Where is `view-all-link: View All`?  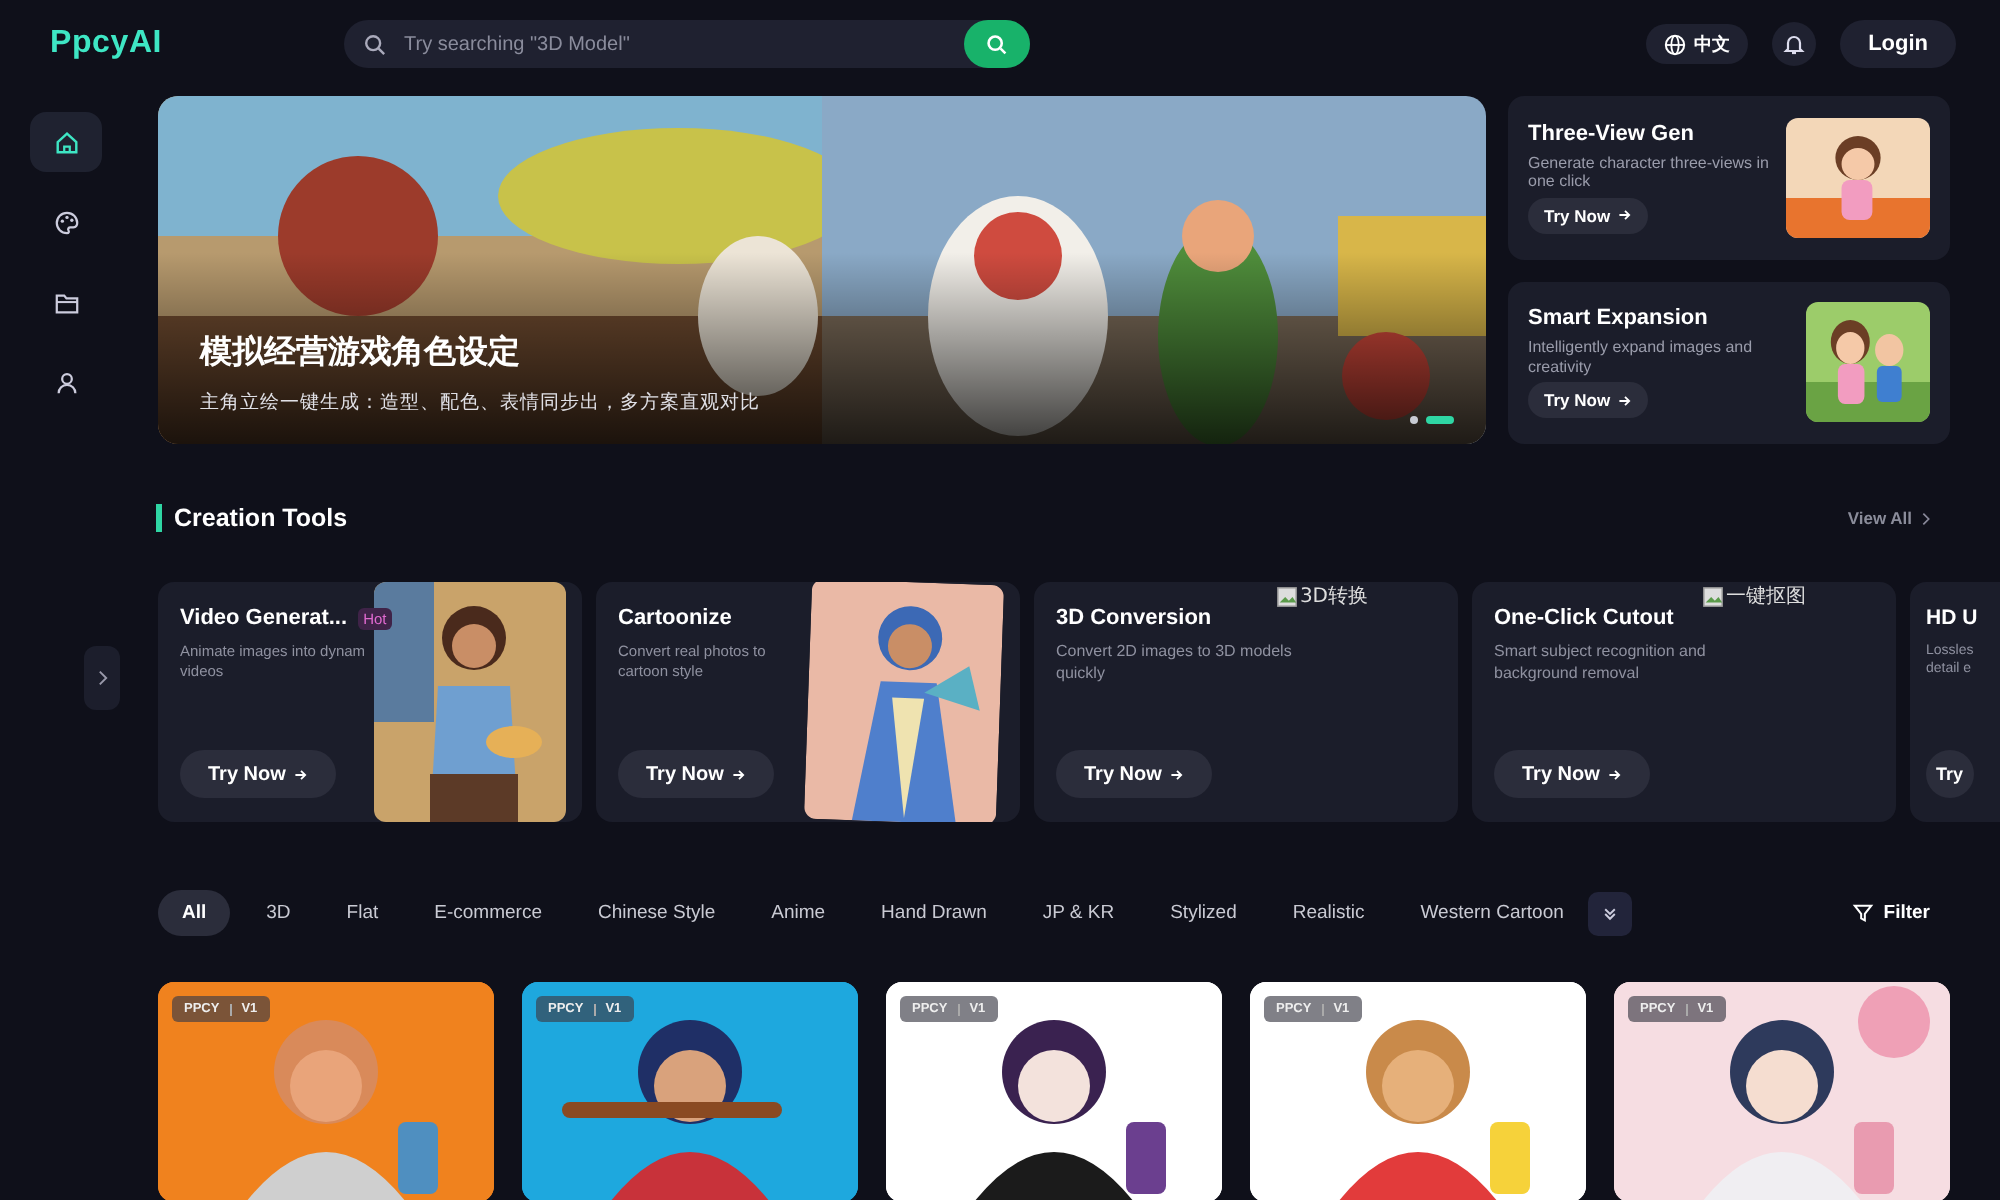 view-all-link: View All is located at coordinates (1888, 518).